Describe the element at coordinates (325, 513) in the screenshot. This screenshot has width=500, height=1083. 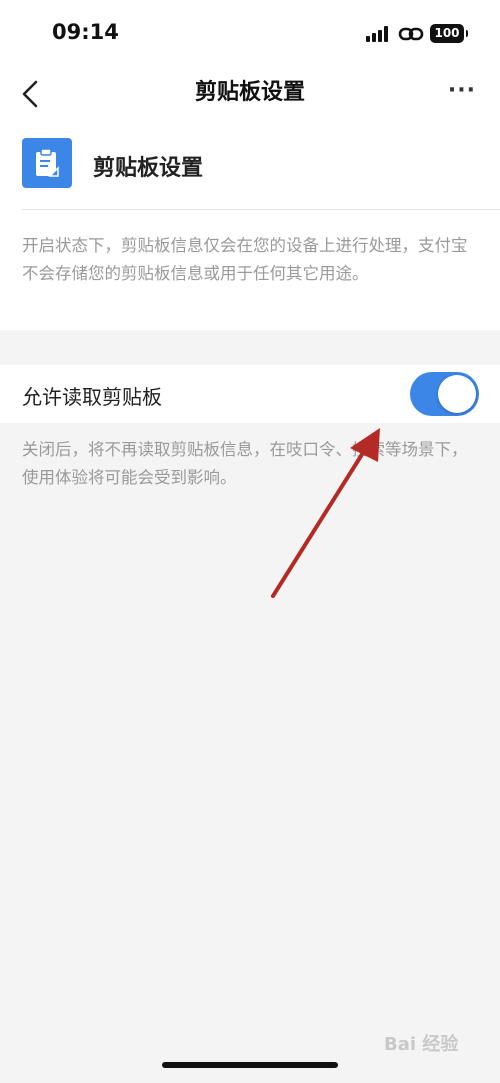
I see `annotation-arrow` at that location.